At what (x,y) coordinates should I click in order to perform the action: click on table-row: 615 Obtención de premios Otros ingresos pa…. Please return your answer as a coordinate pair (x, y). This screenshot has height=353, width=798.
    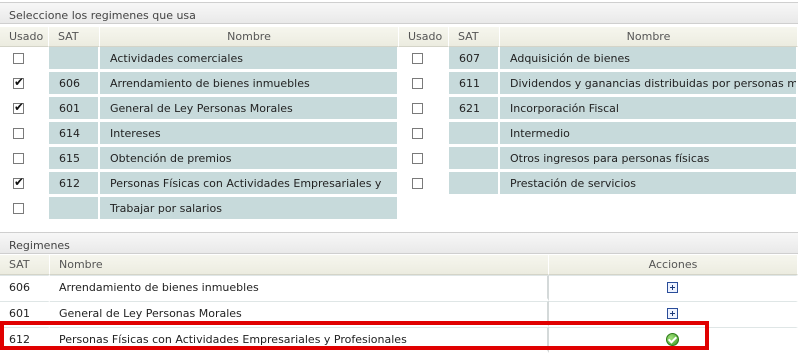
    Looking at the image, I should click on (399, 159).